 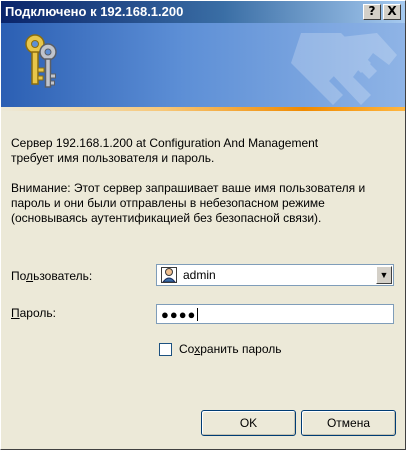 I want to click on password-label: Пароль:, so click(x=33, y=313).